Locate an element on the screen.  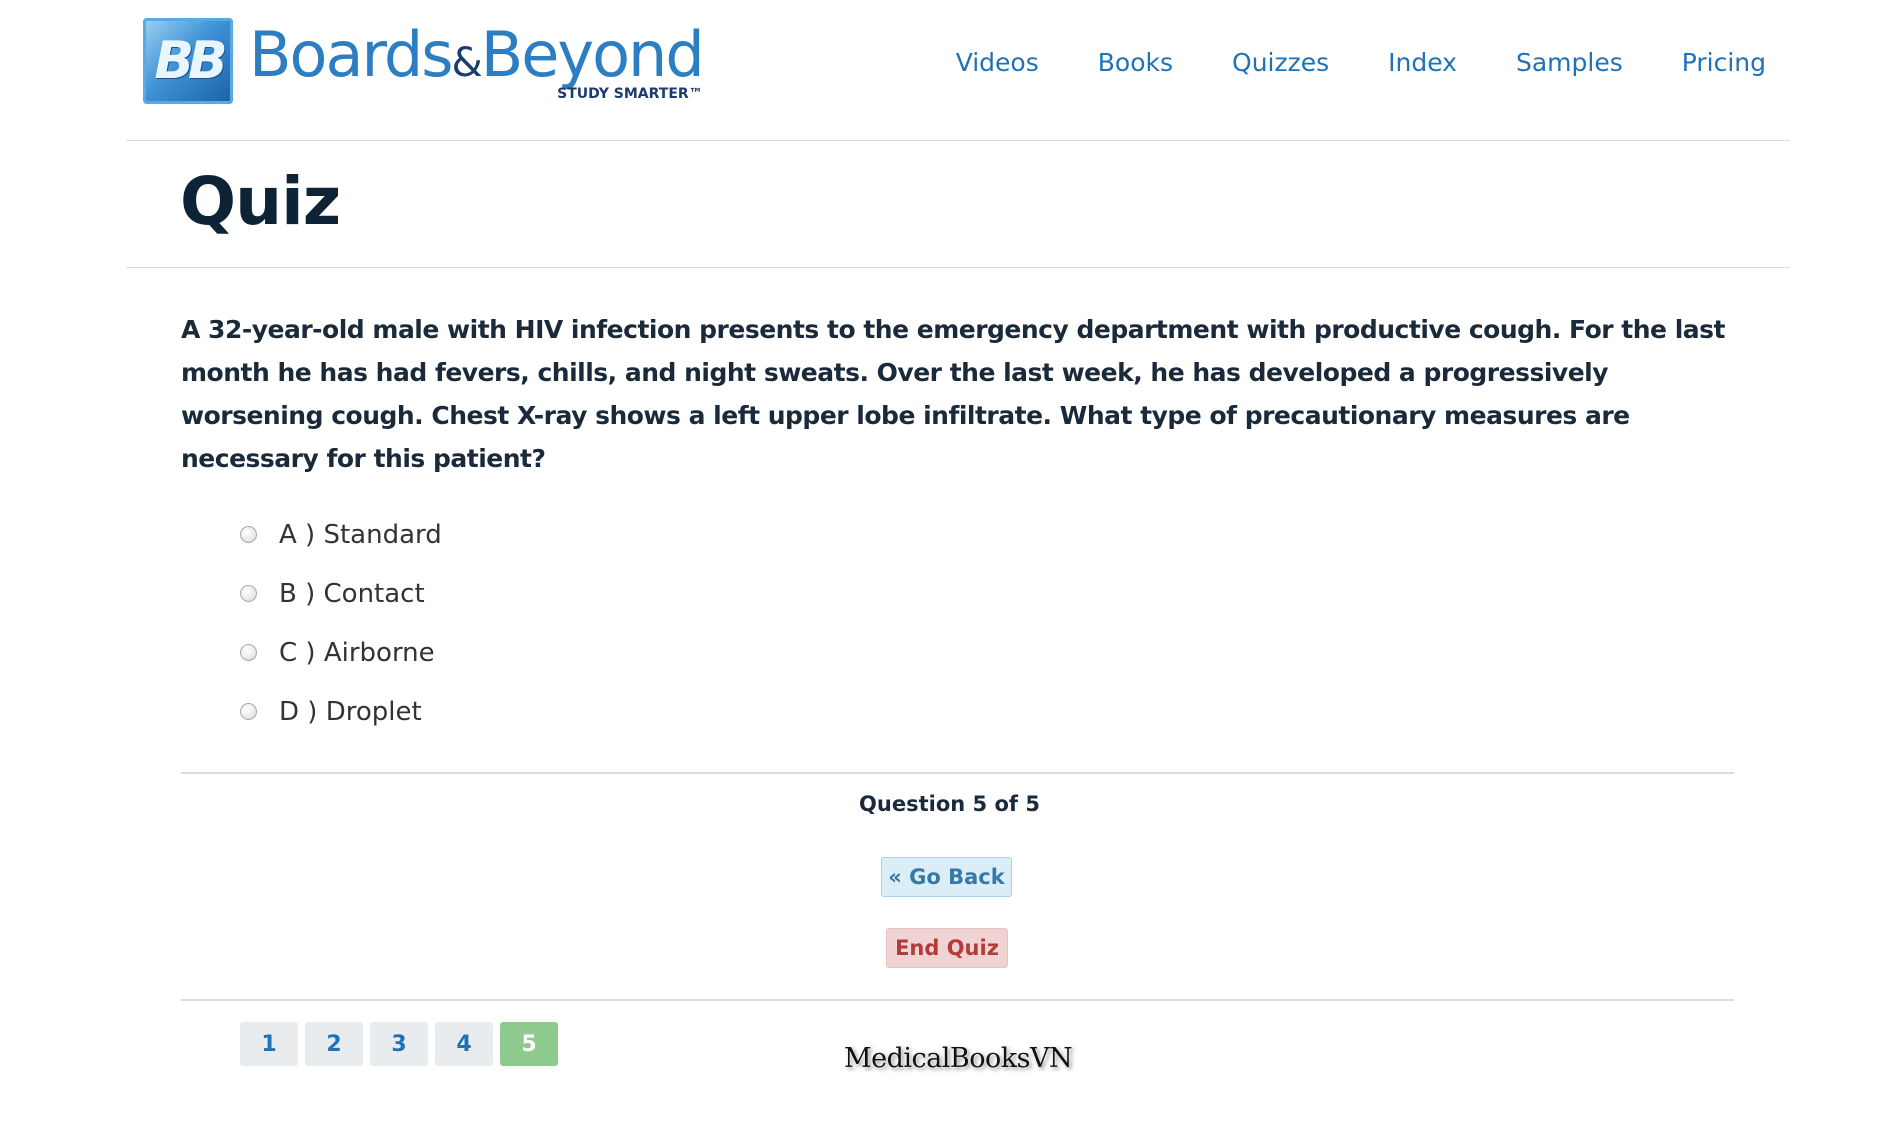
end-quiz-button: End Quiz is located at coordinates (947, 948).